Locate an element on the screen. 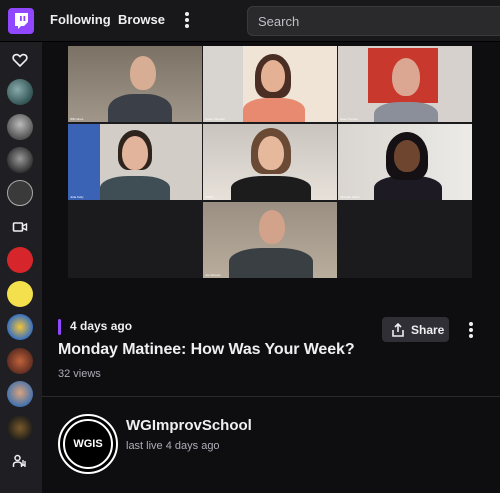 This screenshot has width=500, height=493. video-title: Monday Matinee: How Was Your Week? is located at coordinates (206, 349).